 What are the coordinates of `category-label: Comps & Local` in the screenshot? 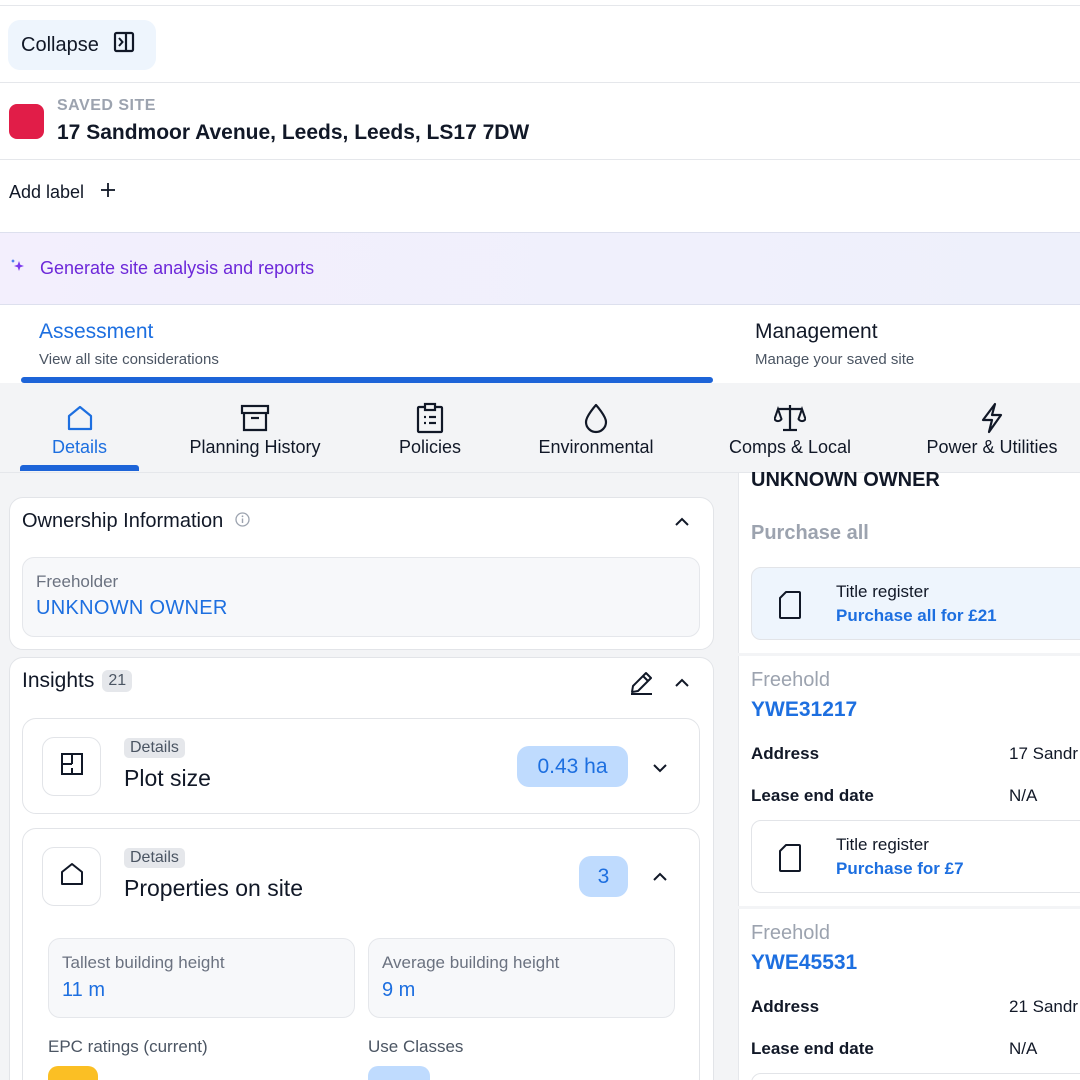 It's located at (790, 447).